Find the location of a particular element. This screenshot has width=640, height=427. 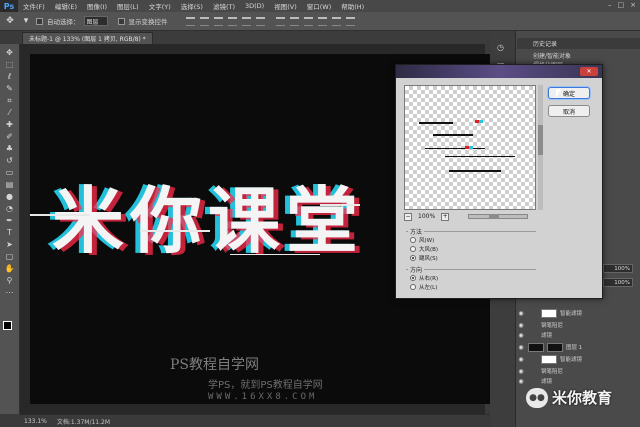

radio-label: 从右(R) is located at coordinates (429, 279).